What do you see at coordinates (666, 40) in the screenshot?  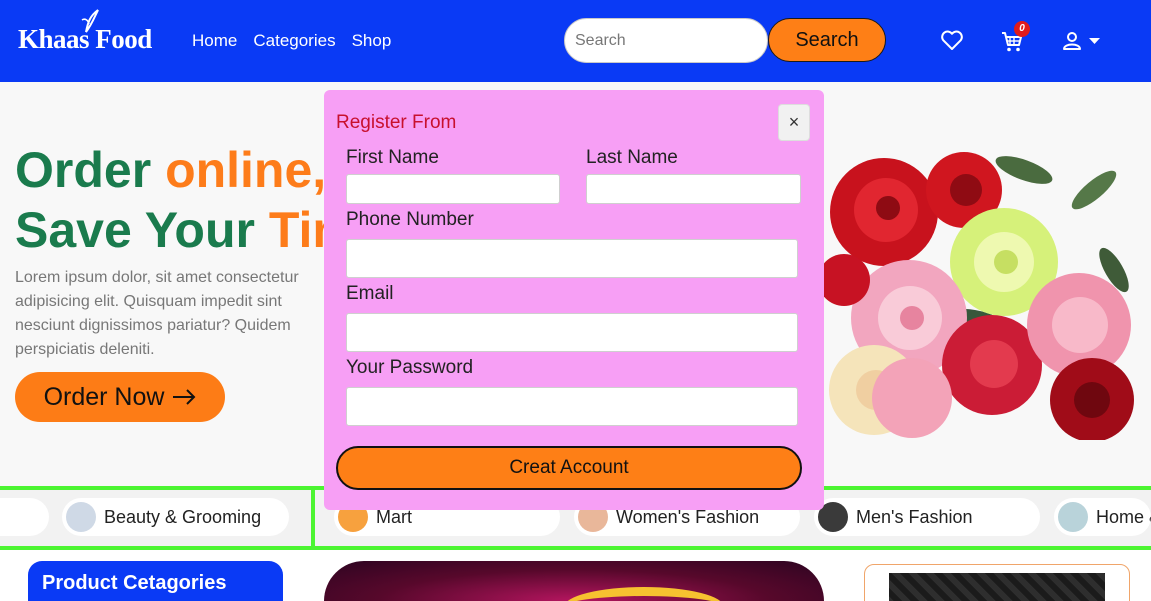 I see `search-input` at bounding box center [666, 40].